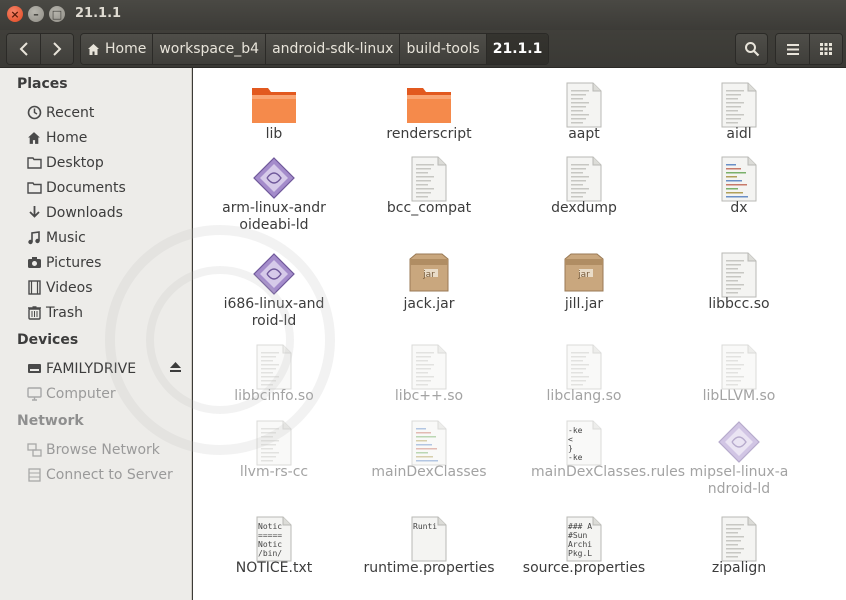 Image resolution: width=846 pixels, height=600 pixels. I want to click on file-item: bcc_compat, so click(429, 197).